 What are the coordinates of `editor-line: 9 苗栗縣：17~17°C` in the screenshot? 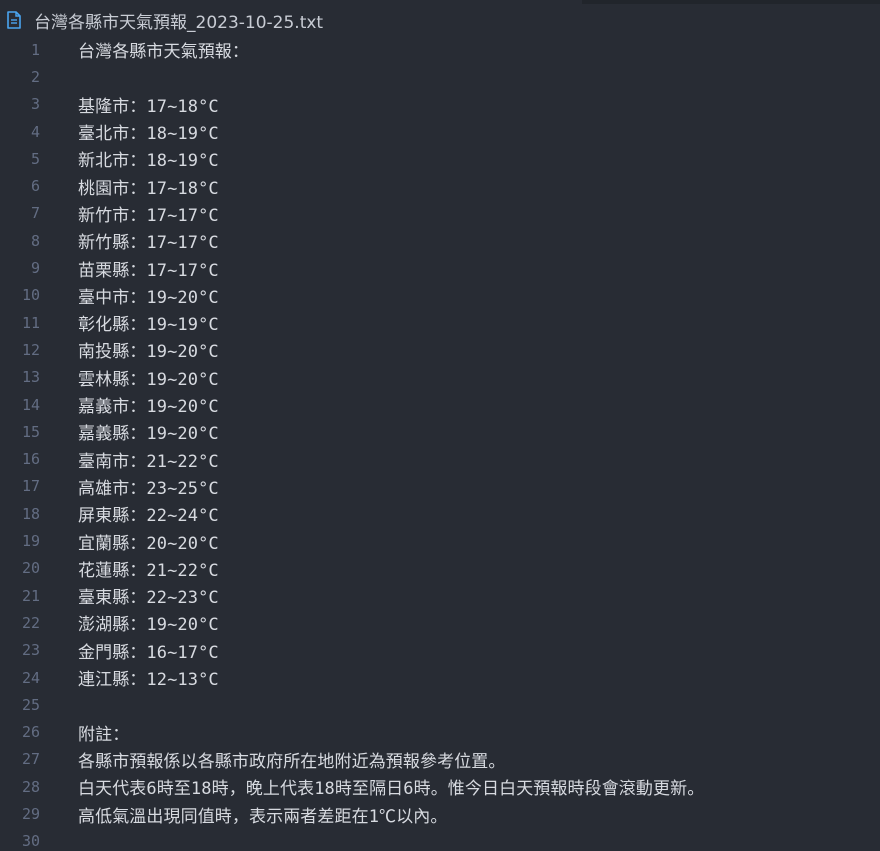 It's located at (440, 267).